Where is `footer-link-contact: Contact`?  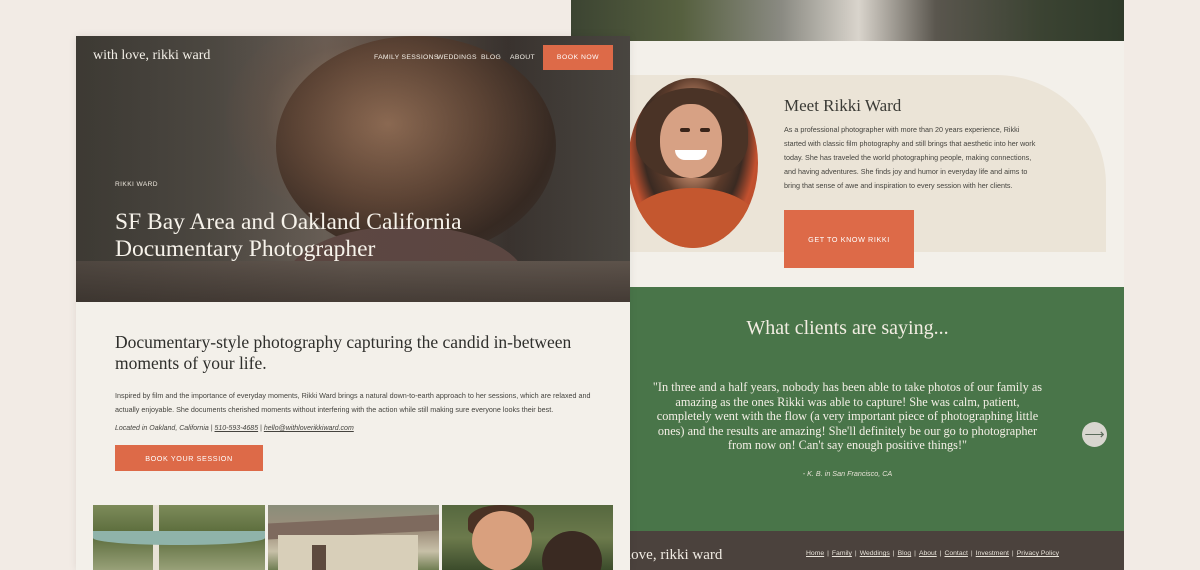 footer-link-contact: Contact is located at coordinates (955, 553).